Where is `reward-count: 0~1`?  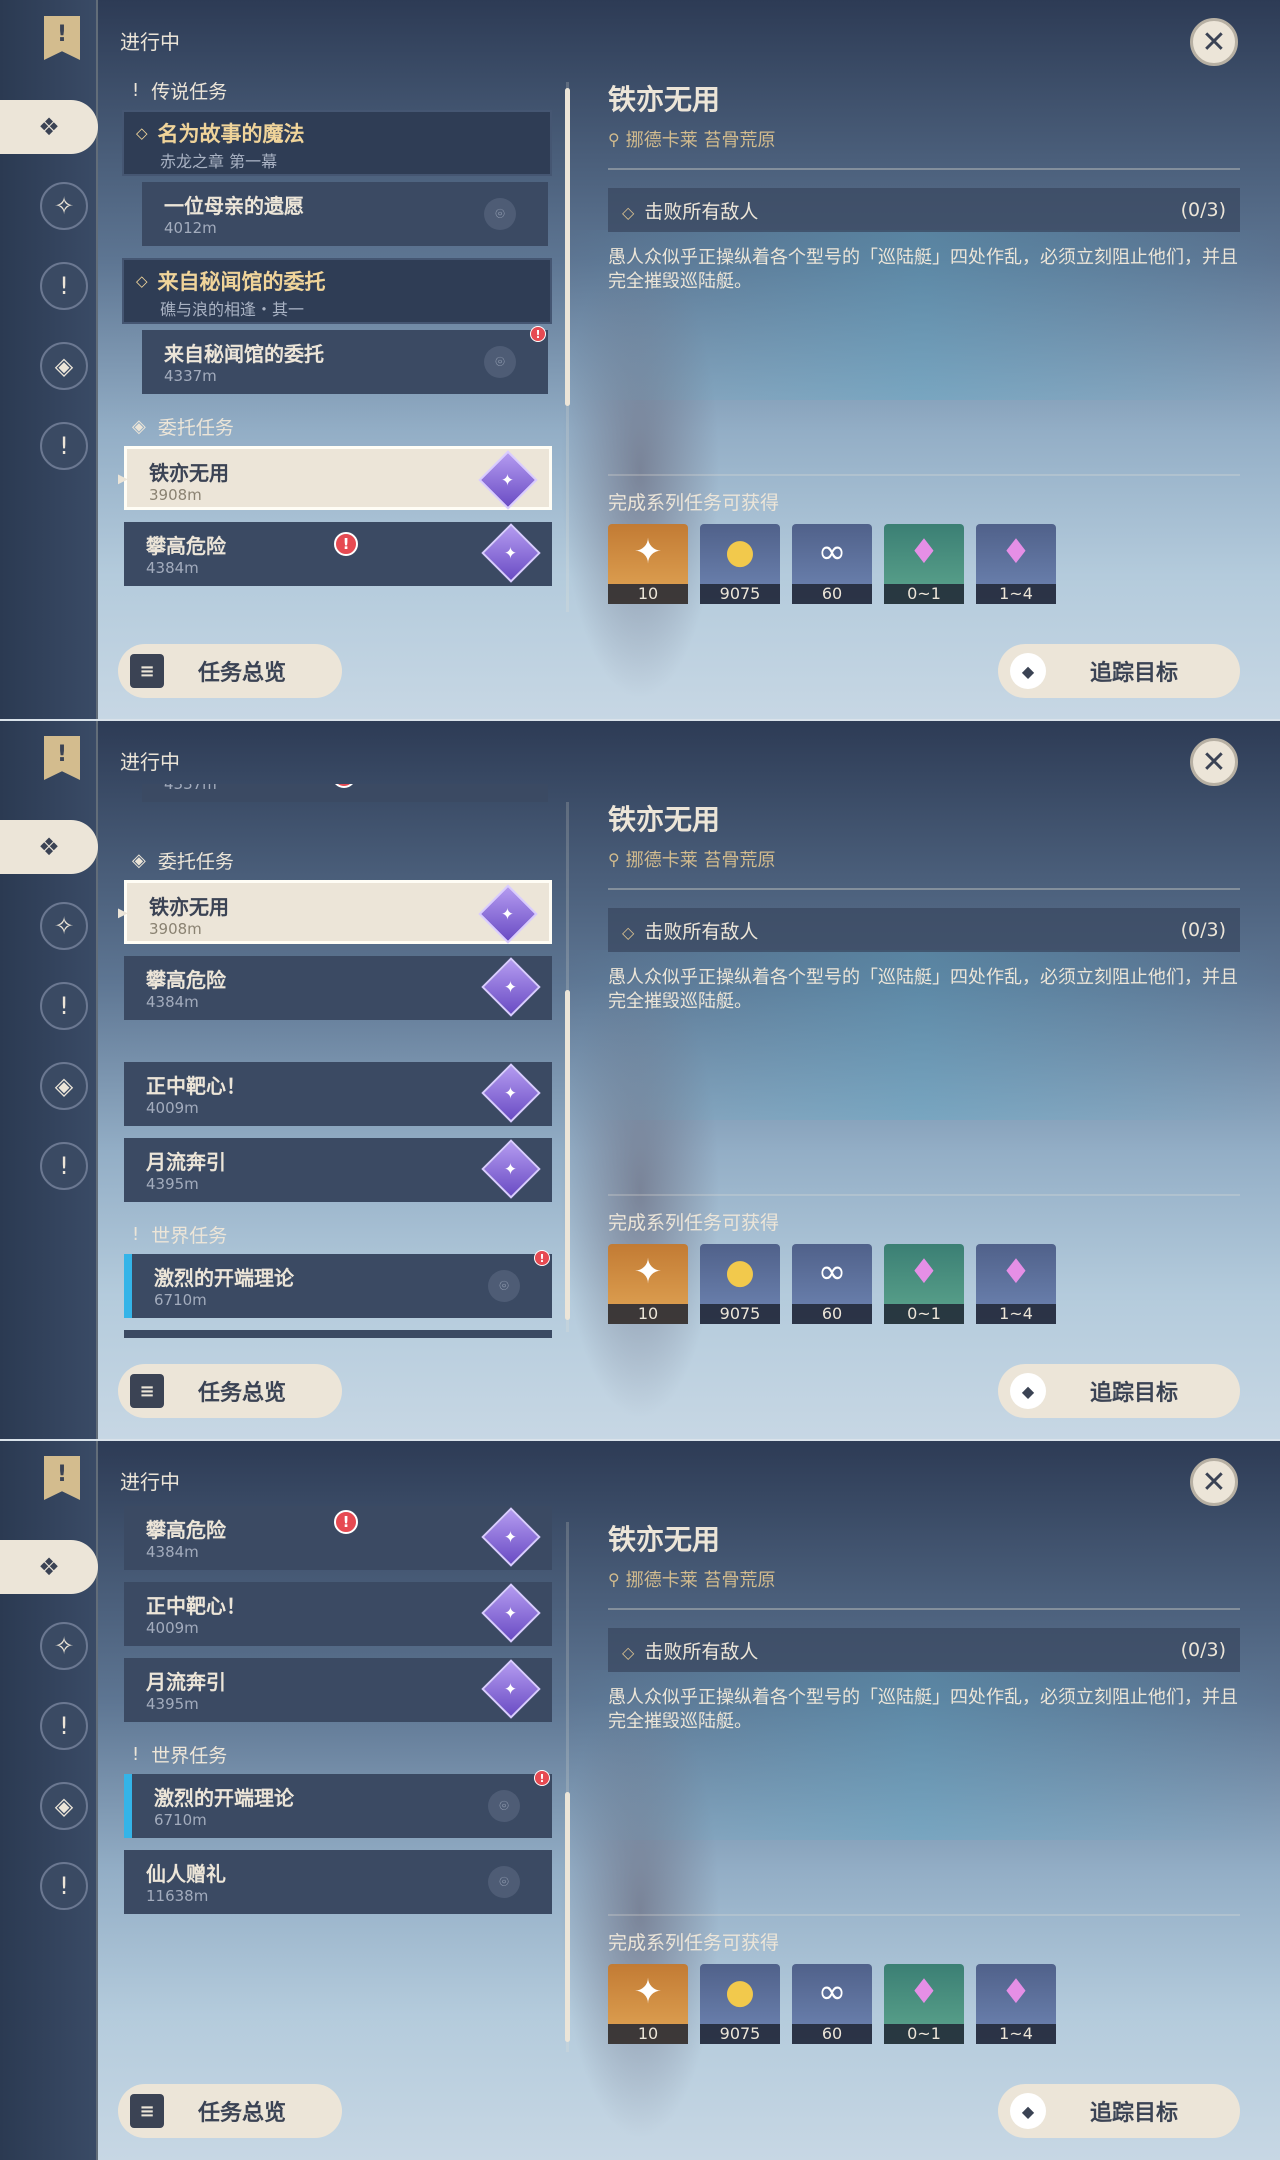
reward-count: 0~1 is located at coordinates (924, 594).